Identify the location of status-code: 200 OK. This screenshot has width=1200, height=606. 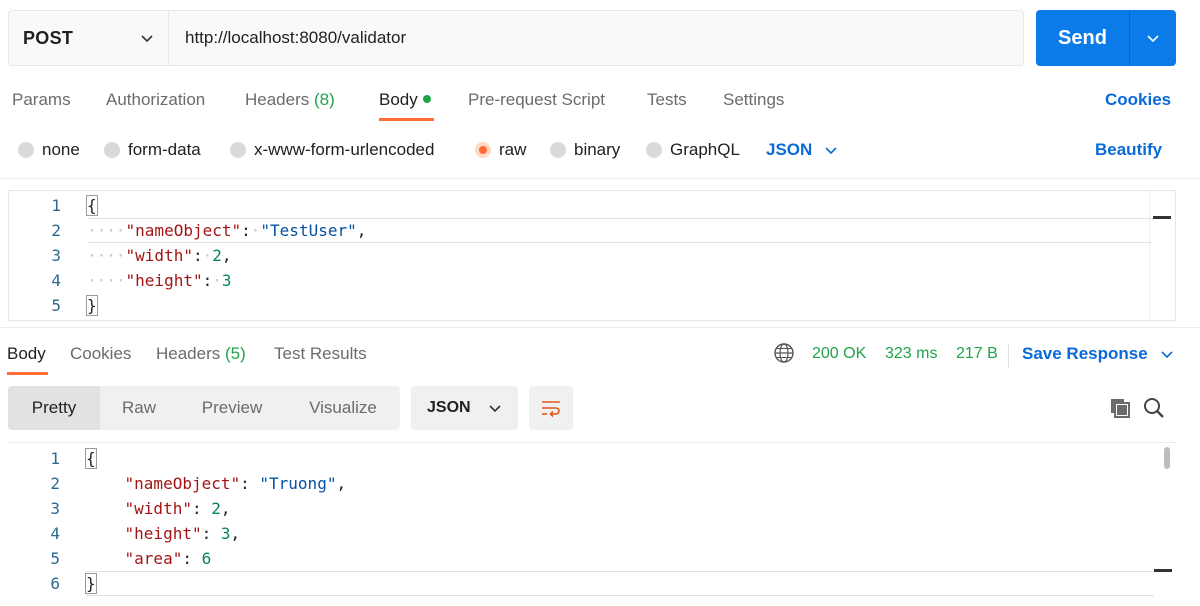
(839, 354).